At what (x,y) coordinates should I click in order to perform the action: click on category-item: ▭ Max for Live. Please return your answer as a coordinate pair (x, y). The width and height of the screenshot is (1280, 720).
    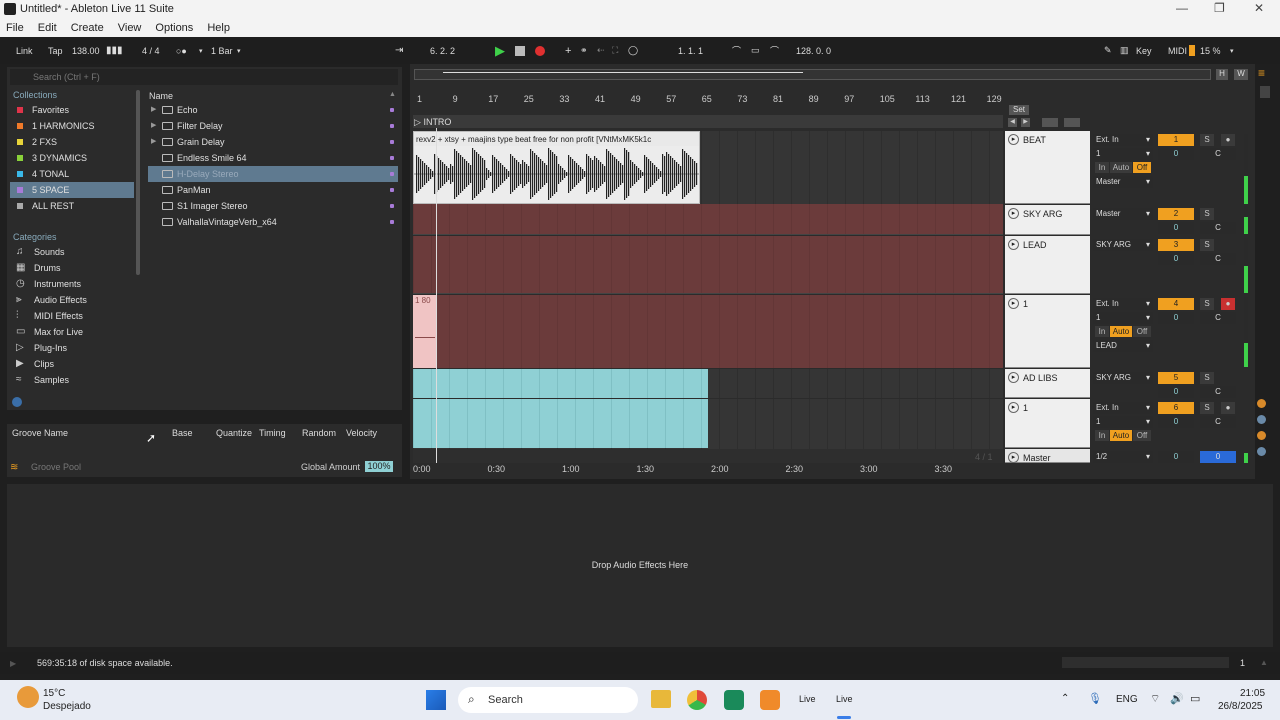
    Looking at the image, I should click on (72, 332).